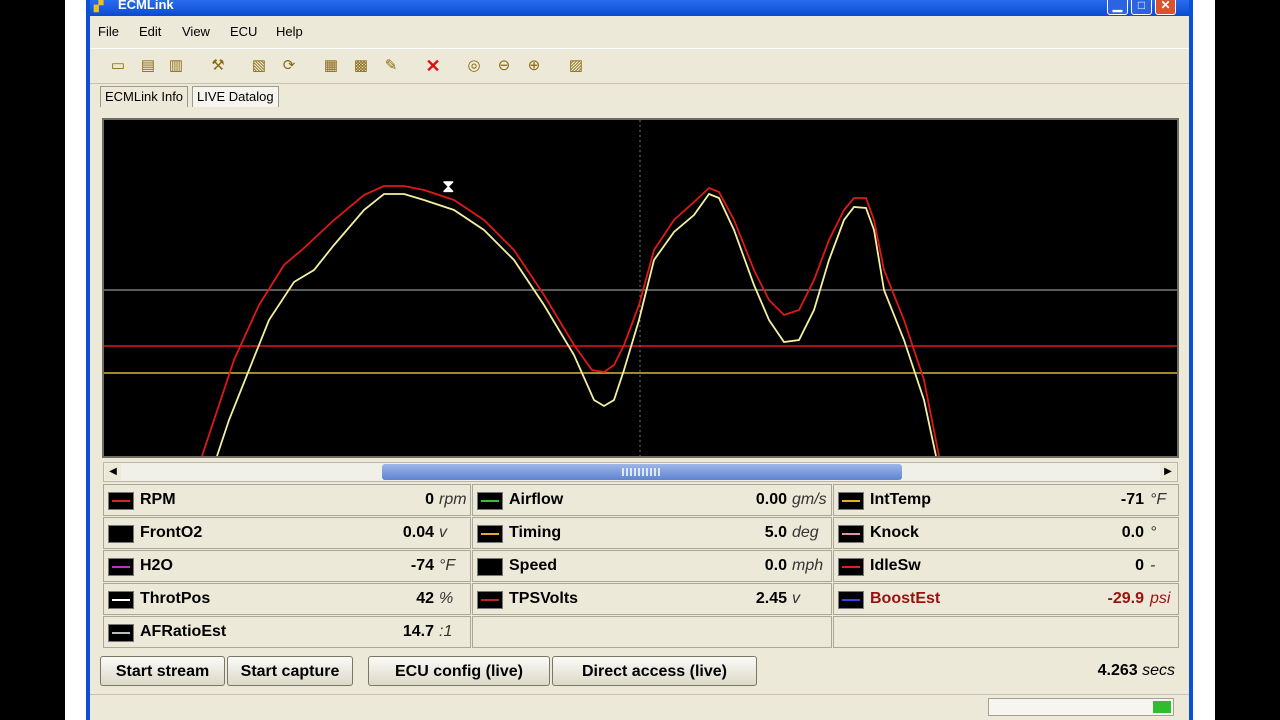 Image resolution: width=1280 pixels, height=720 pixels. Describe the element at coordinates (113, 472) in the screenshot. I see `scroll-left-icon: ◀` at that location.